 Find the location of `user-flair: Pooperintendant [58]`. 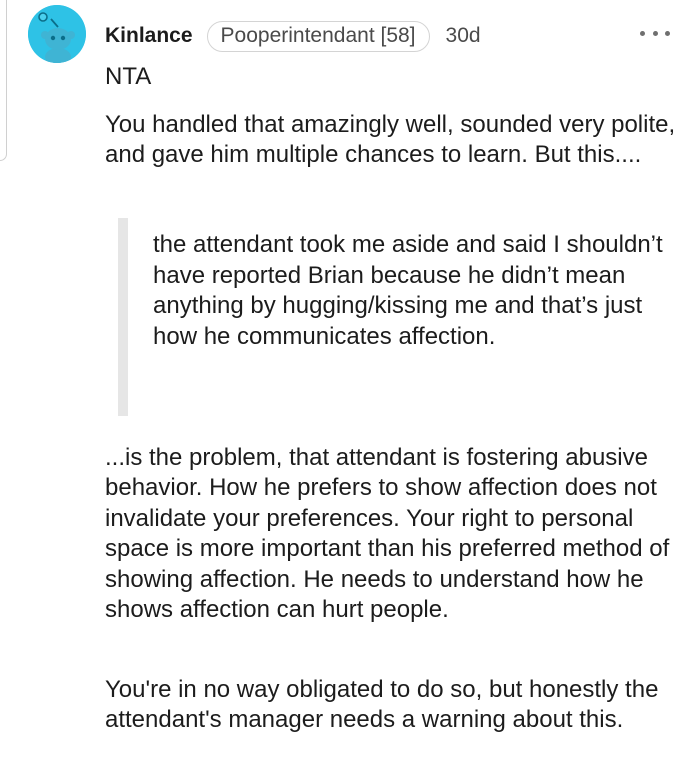

user-flair: Pooperintendant [58] is located at coordinates (318, 36).